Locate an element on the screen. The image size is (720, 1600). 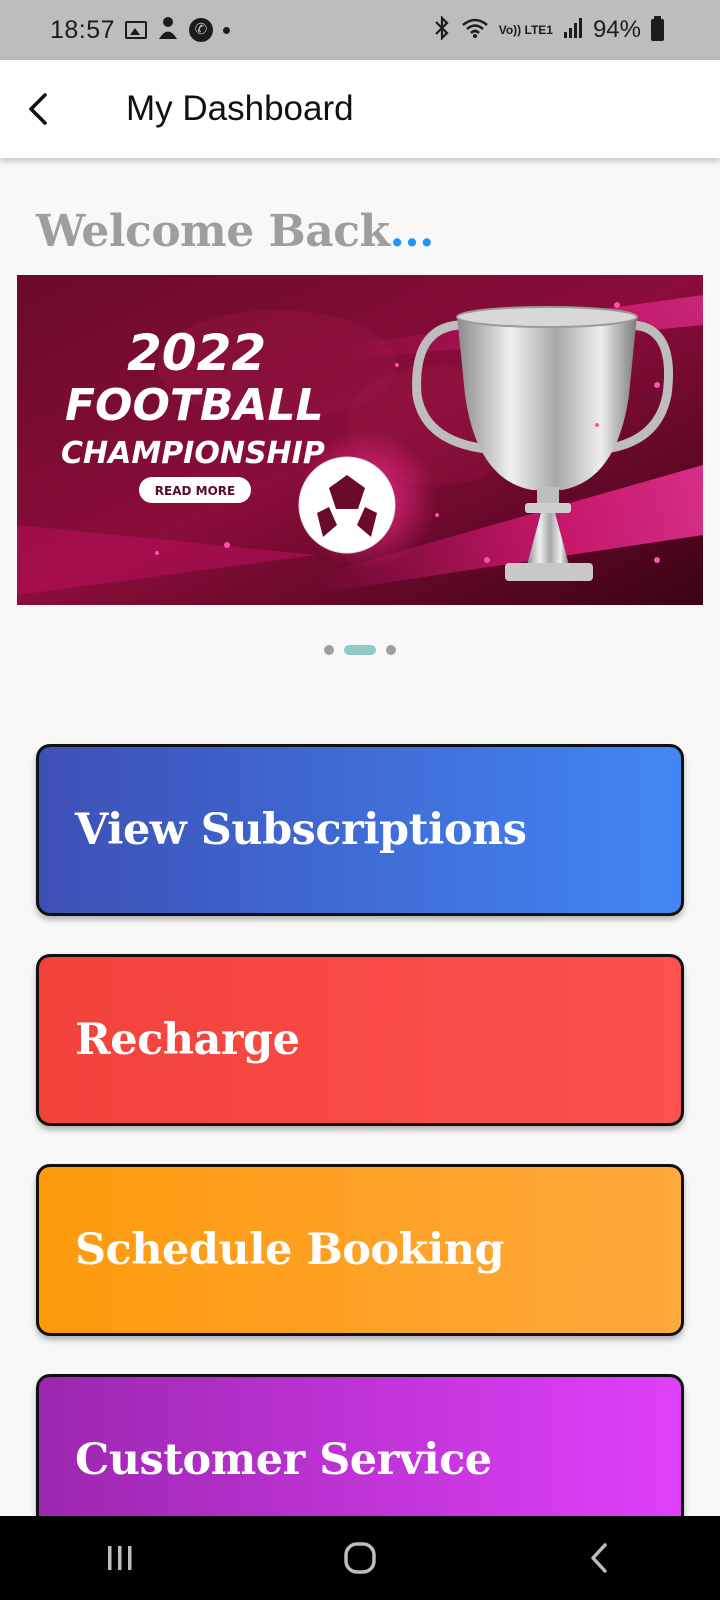
app-bar: My Dashboard is located at coordinates (360, 109).